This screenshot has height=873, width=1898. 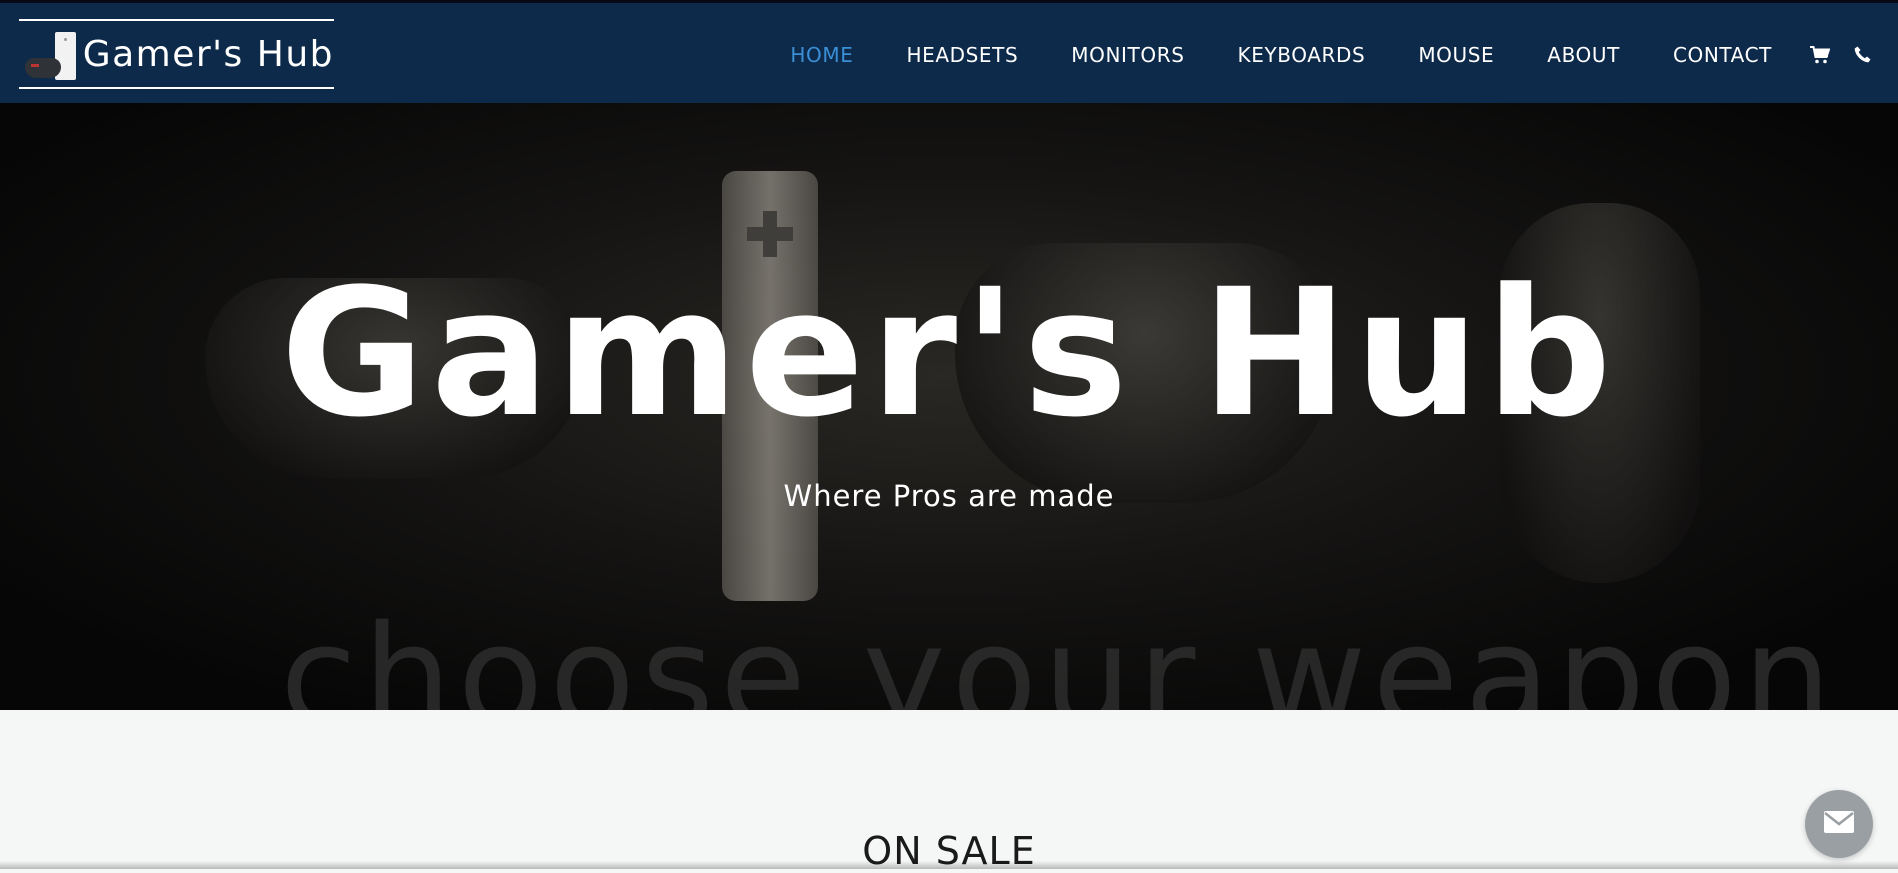 What do you see at coordinates (1059, 653) in the screenshot?
I see `hero-background-slogan: choose your weapon` at bounding box center [1059, 653].